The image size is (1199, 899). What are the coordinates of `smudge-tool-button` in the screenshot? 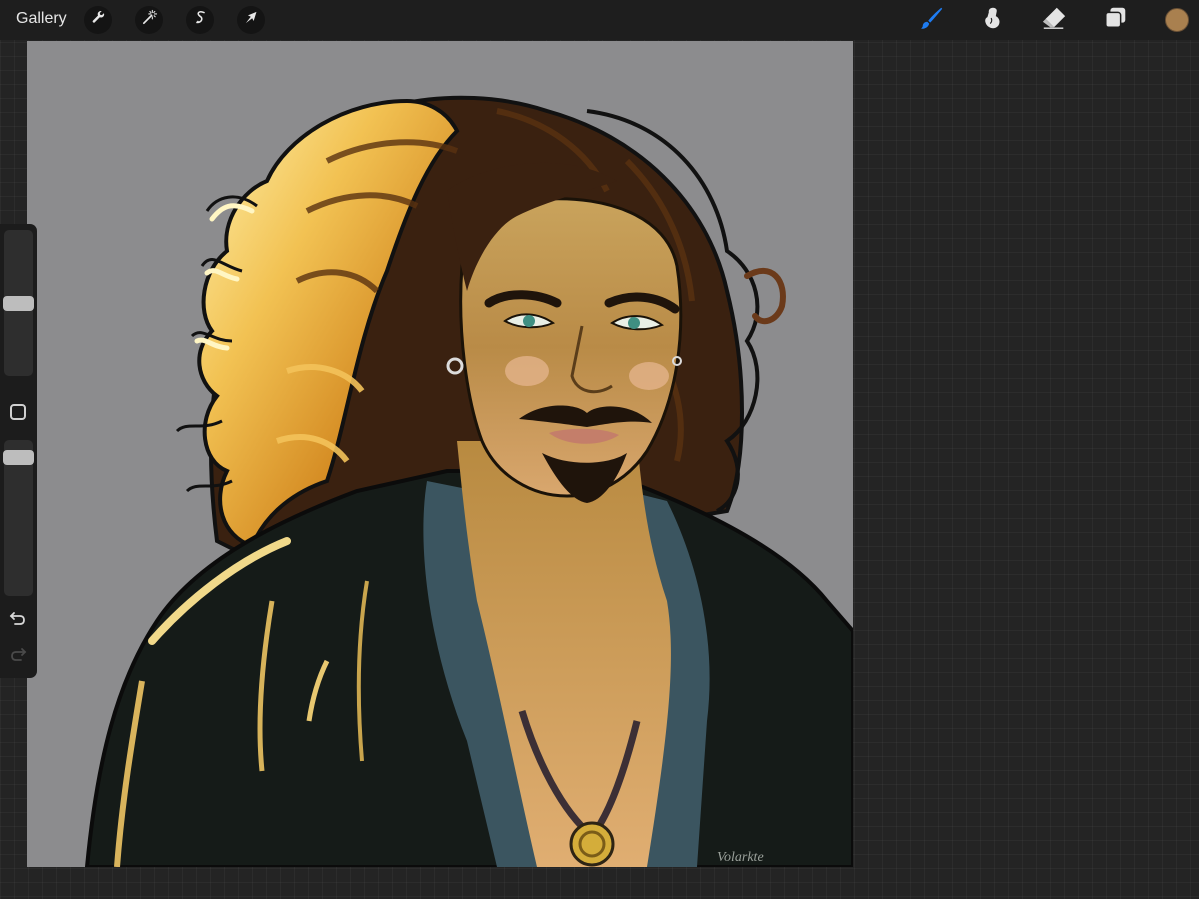 It's located at (993, 20).